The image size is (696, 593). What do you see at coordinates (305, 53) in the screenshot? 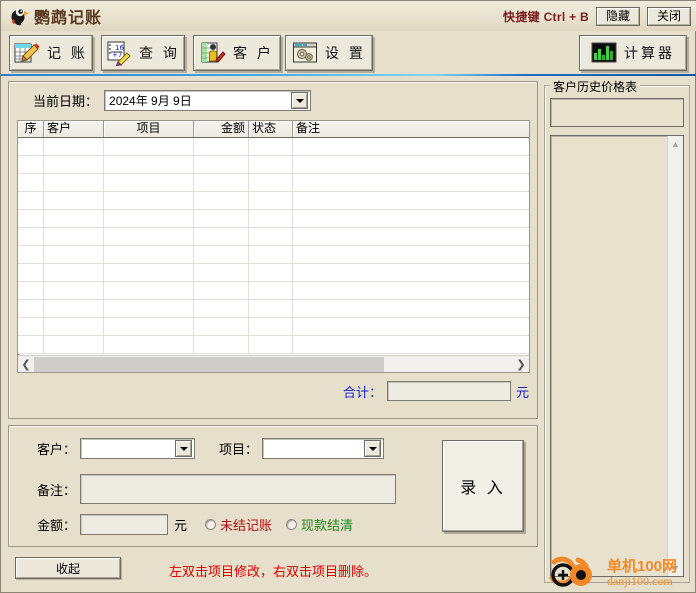
I see `settings-gears-icon` at bounding box center [305, 53].